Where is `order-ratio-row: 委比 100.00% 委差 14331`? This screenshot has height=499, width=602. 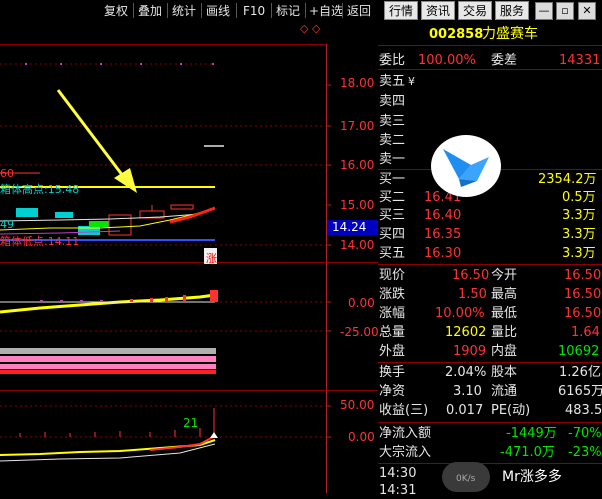 order-ratio-row: 委比 100.00% 委差 14331 is located at coordinates (490, 60).